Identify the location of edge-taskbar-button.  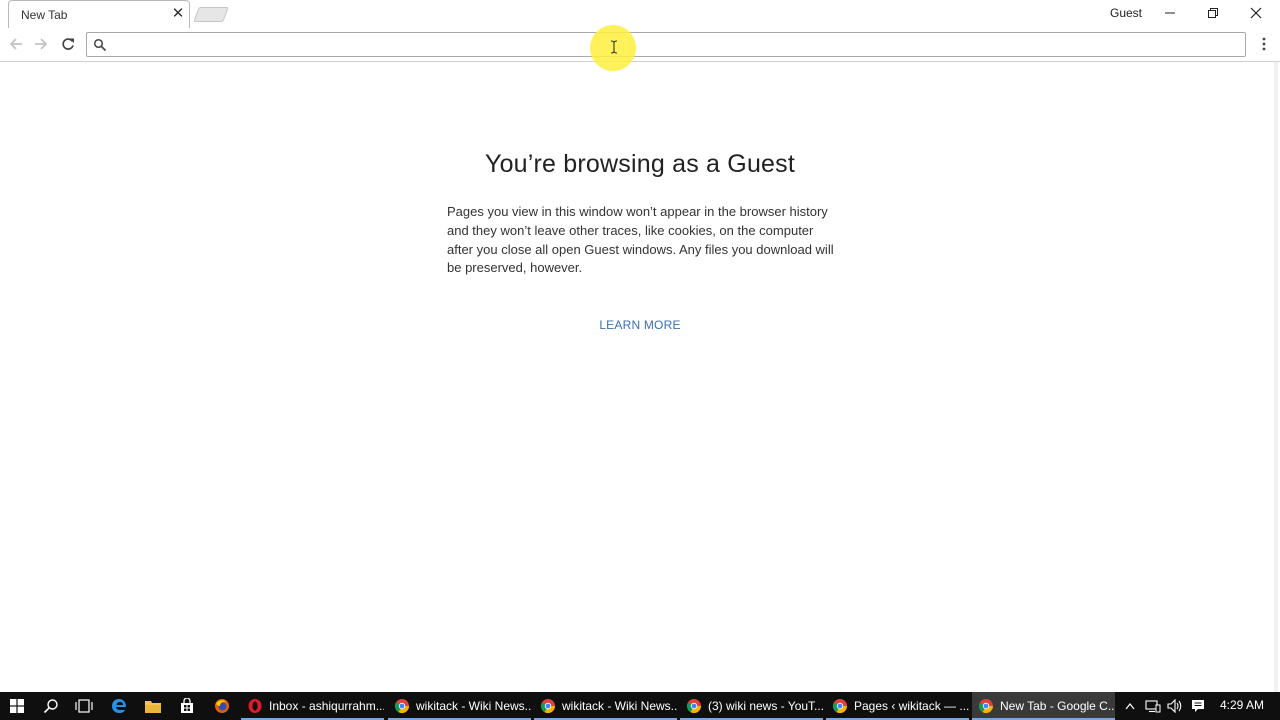
(119, 706).